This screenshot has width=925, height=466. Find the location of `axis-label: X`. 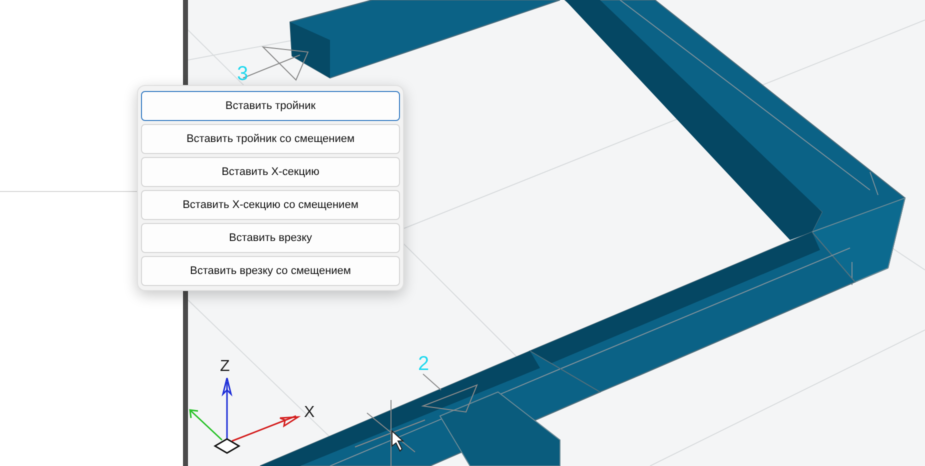

axis-label: X is located at coordinates (309, 412).